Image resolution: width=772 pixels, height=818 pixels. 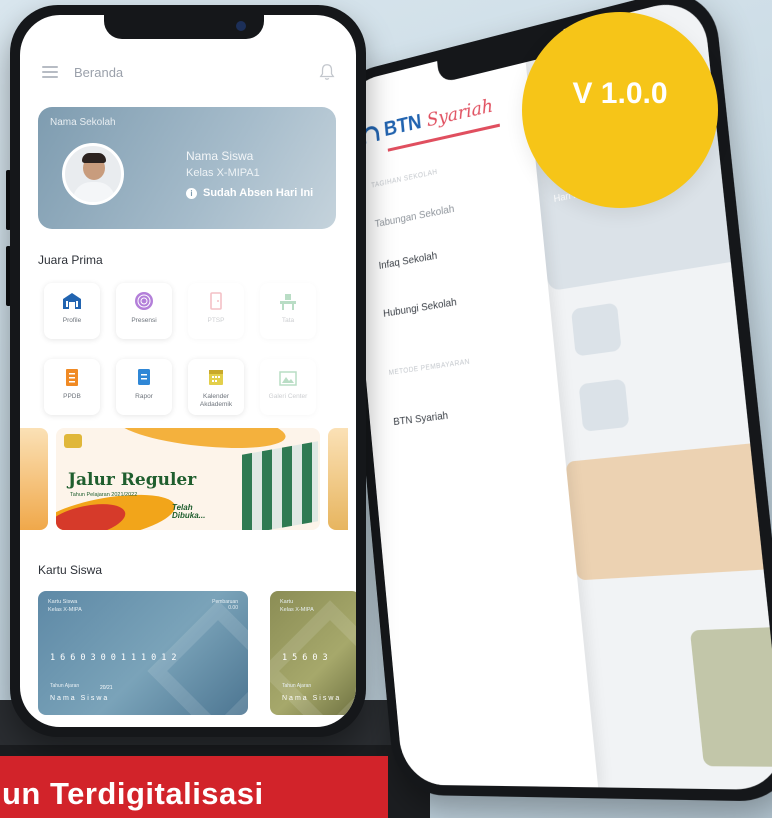 I want to click on door-icon, so click(x=216, y=301).